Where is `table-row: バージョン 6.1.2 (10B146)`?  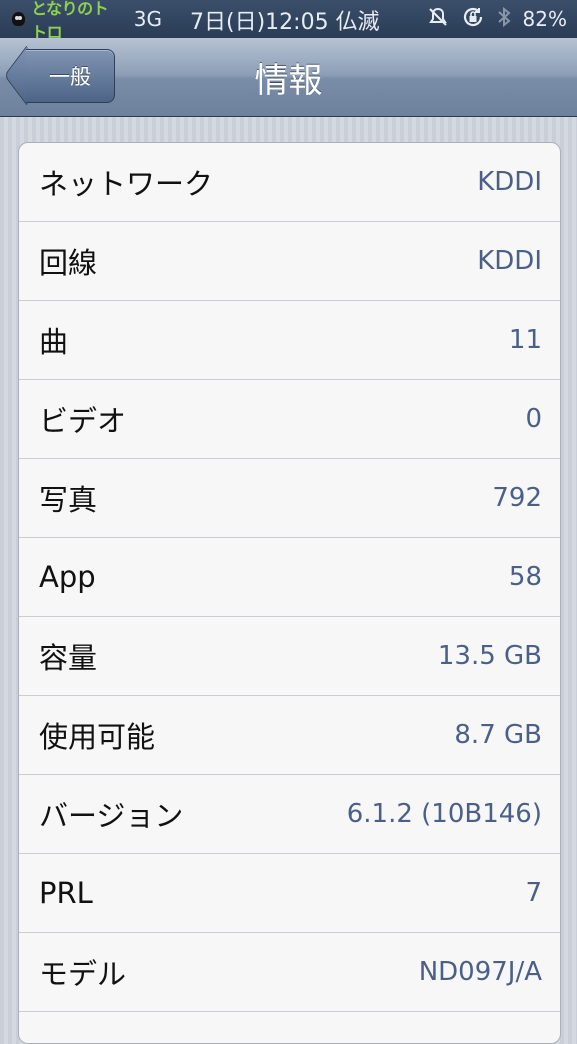
table-row: バージョン 6.1.2 (10B146) is located at coordinates (289, 814).